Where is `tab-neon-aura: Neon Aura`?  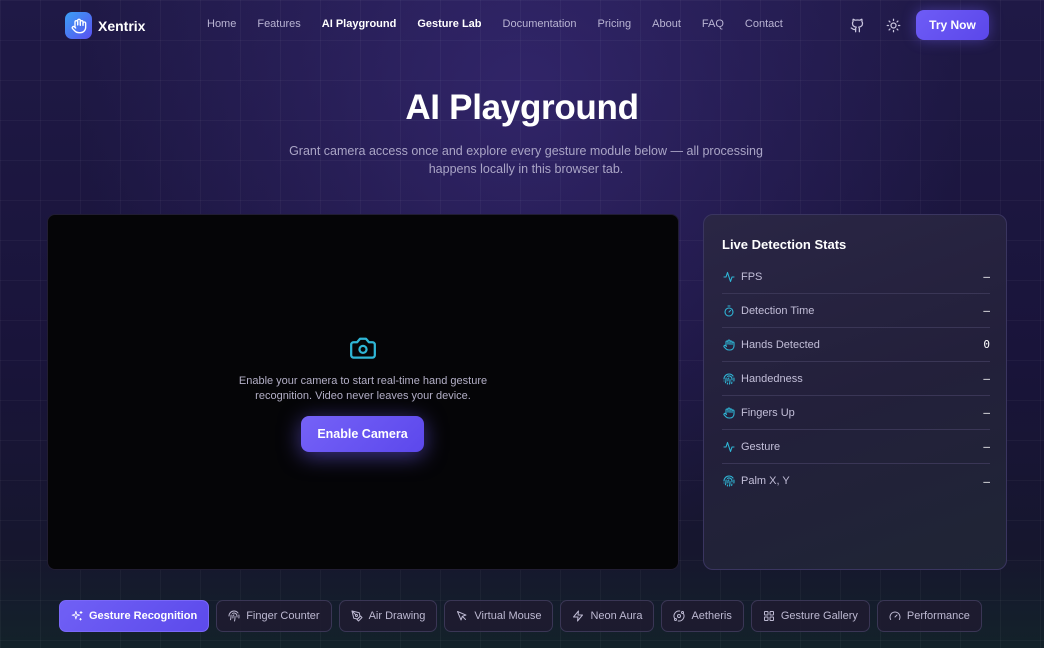
tab-neon-aura: Neon Aura is located at coordinates (607, 616).